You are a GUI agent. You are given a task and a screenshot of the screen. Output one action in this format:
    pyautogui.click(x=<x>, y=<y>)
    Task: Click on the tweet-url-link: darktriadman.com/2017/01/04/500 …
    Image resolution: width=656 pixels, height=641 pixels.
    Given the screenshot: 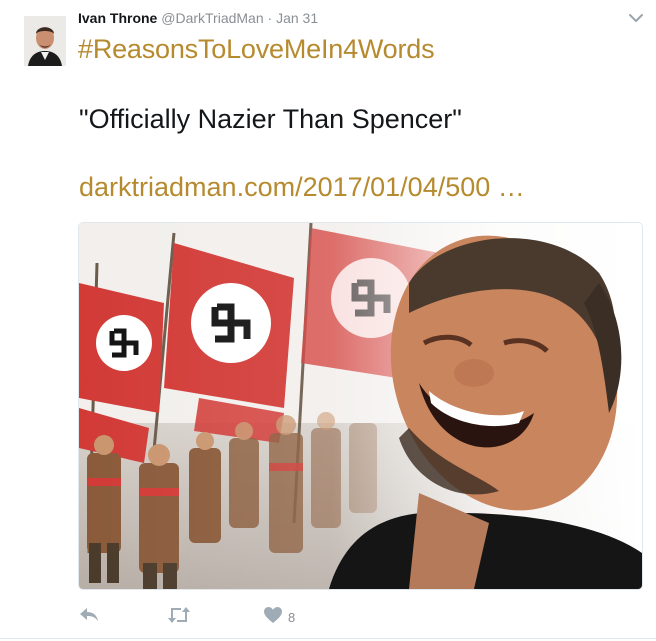 What is the action you would take?
    pyautogui.click(x=302, y=187)
    